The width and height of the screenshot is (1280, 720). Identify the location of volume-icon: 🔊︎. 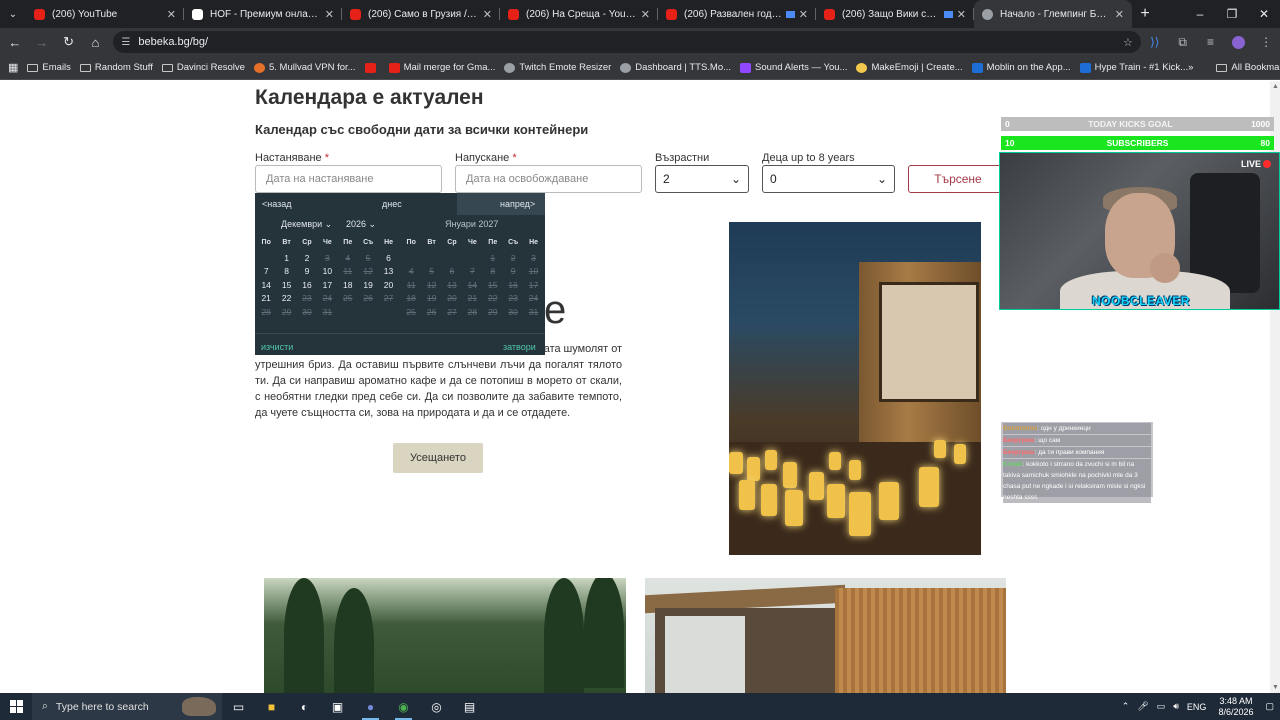
(1176, 706).